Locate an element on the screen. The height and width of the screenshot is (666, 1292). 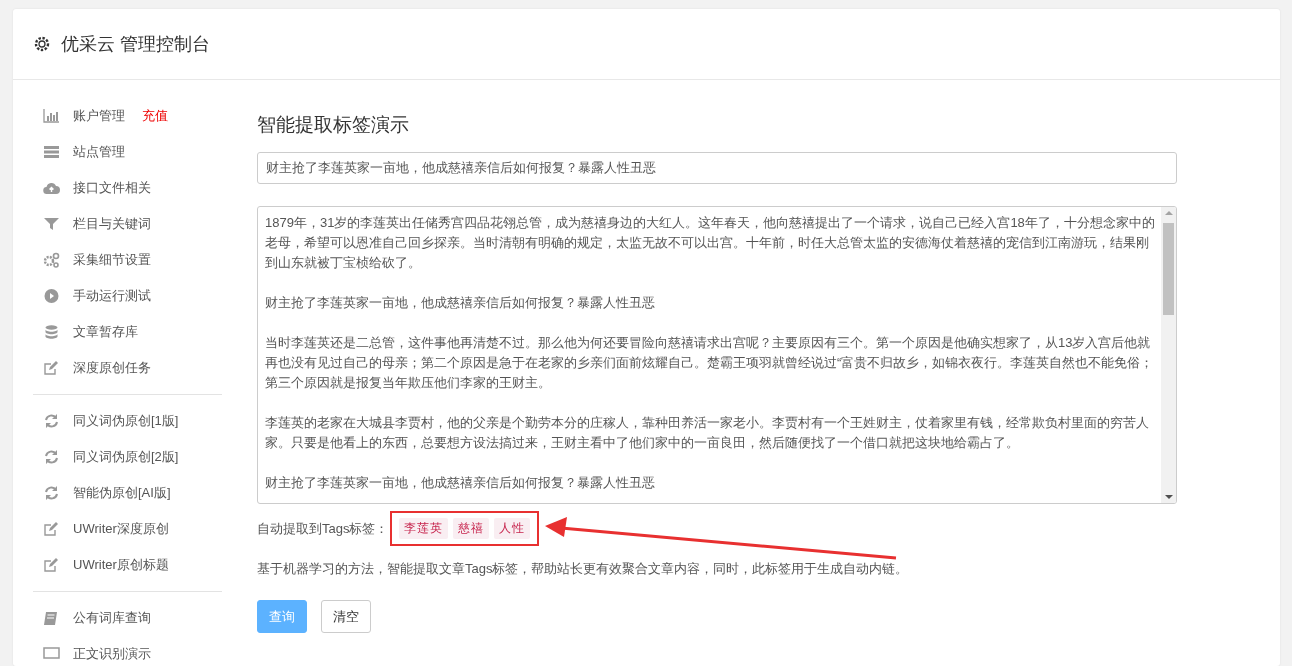
sidebar-item: 智能伪原创[AI版] is located at coordinates (122, 493).